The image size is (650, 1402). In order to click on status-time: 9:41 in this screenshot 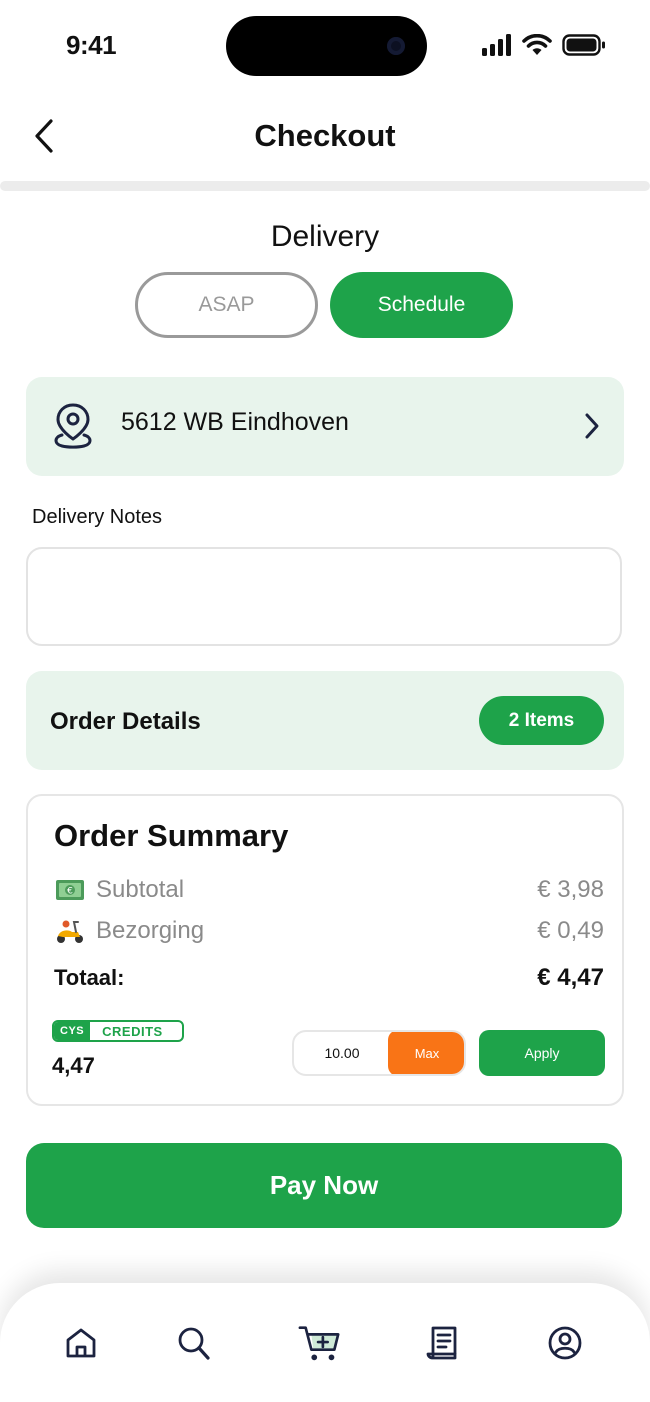, I will do `click(91, 45)`.